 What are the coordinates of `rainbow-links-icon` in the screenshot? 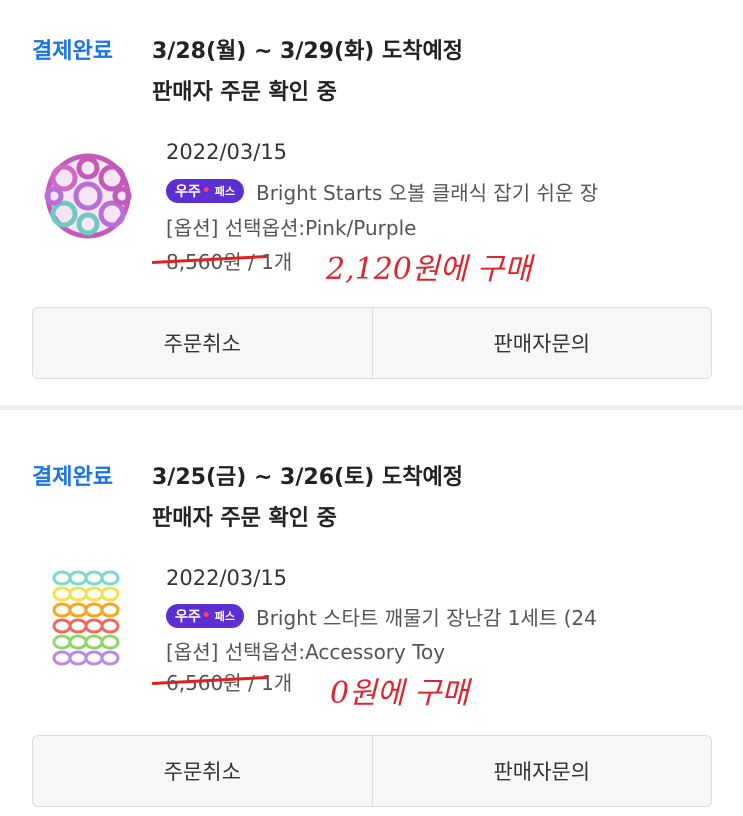 It's located at (86, 618).